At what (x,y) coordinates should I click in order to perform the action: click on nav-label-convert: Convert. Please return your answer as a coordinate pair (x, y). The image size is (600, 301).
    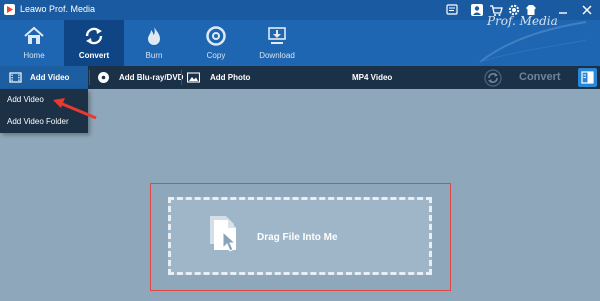
    Looking at the image, I should click on (94, 55).